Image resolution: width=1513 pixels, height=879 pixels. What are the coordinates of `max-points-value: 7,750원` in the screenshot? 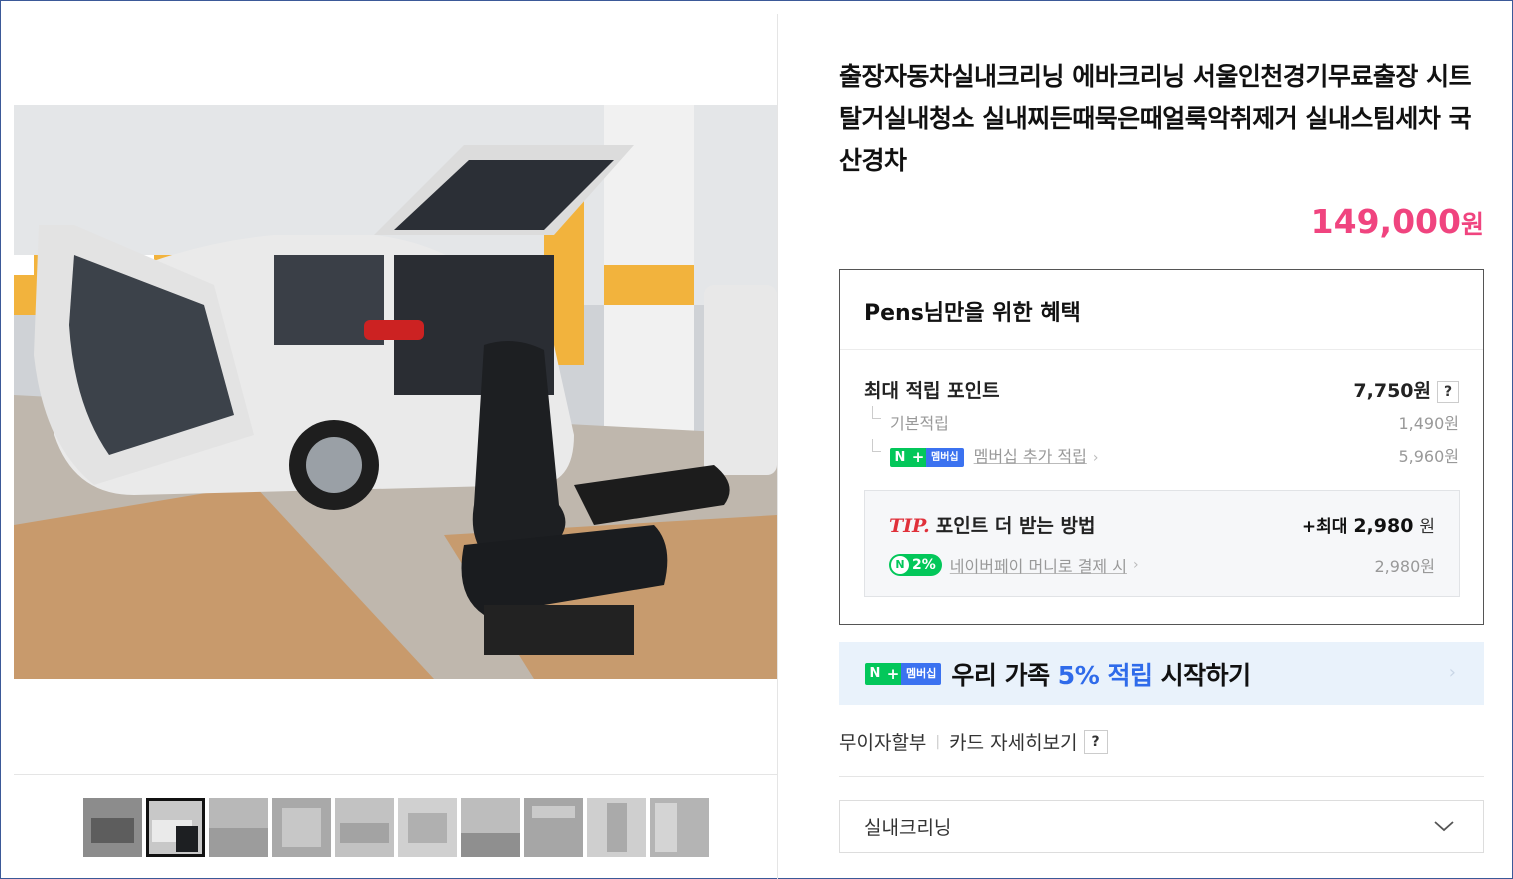 It's located at (1392, 391).